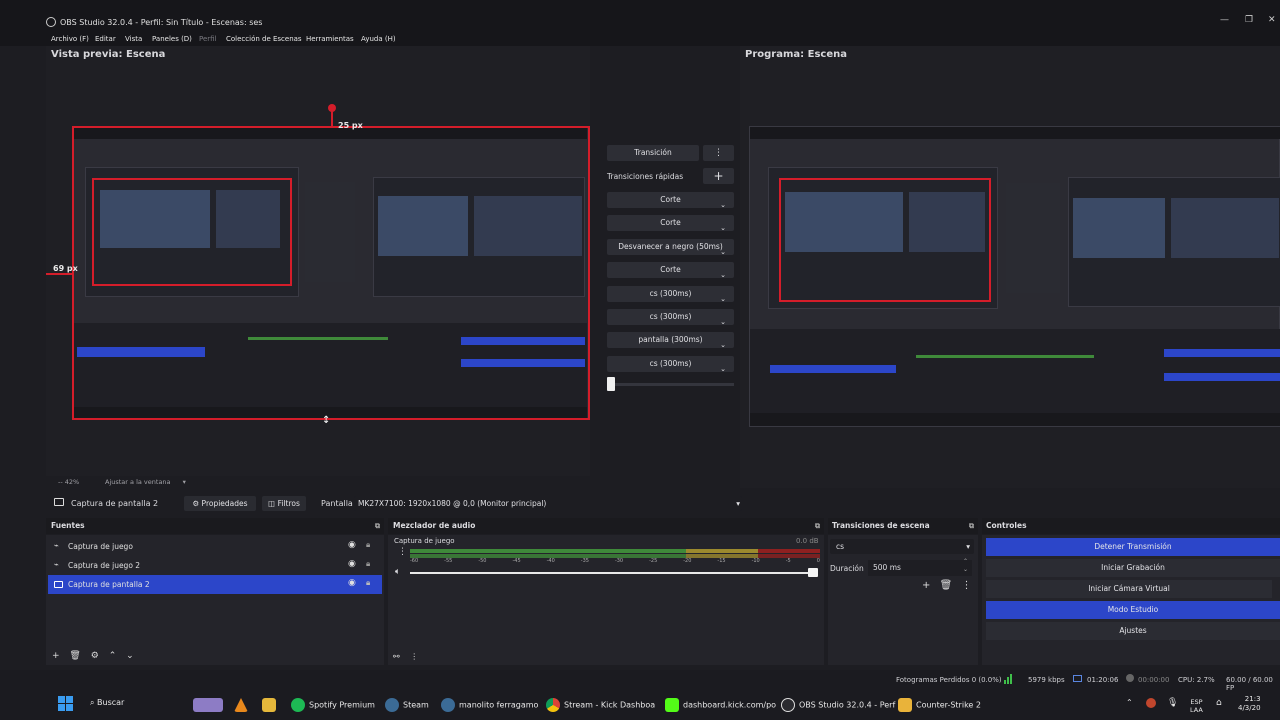 This screenshot has width=1280, height=720. I want to click on obs-logo-icon, so click(51, 22).